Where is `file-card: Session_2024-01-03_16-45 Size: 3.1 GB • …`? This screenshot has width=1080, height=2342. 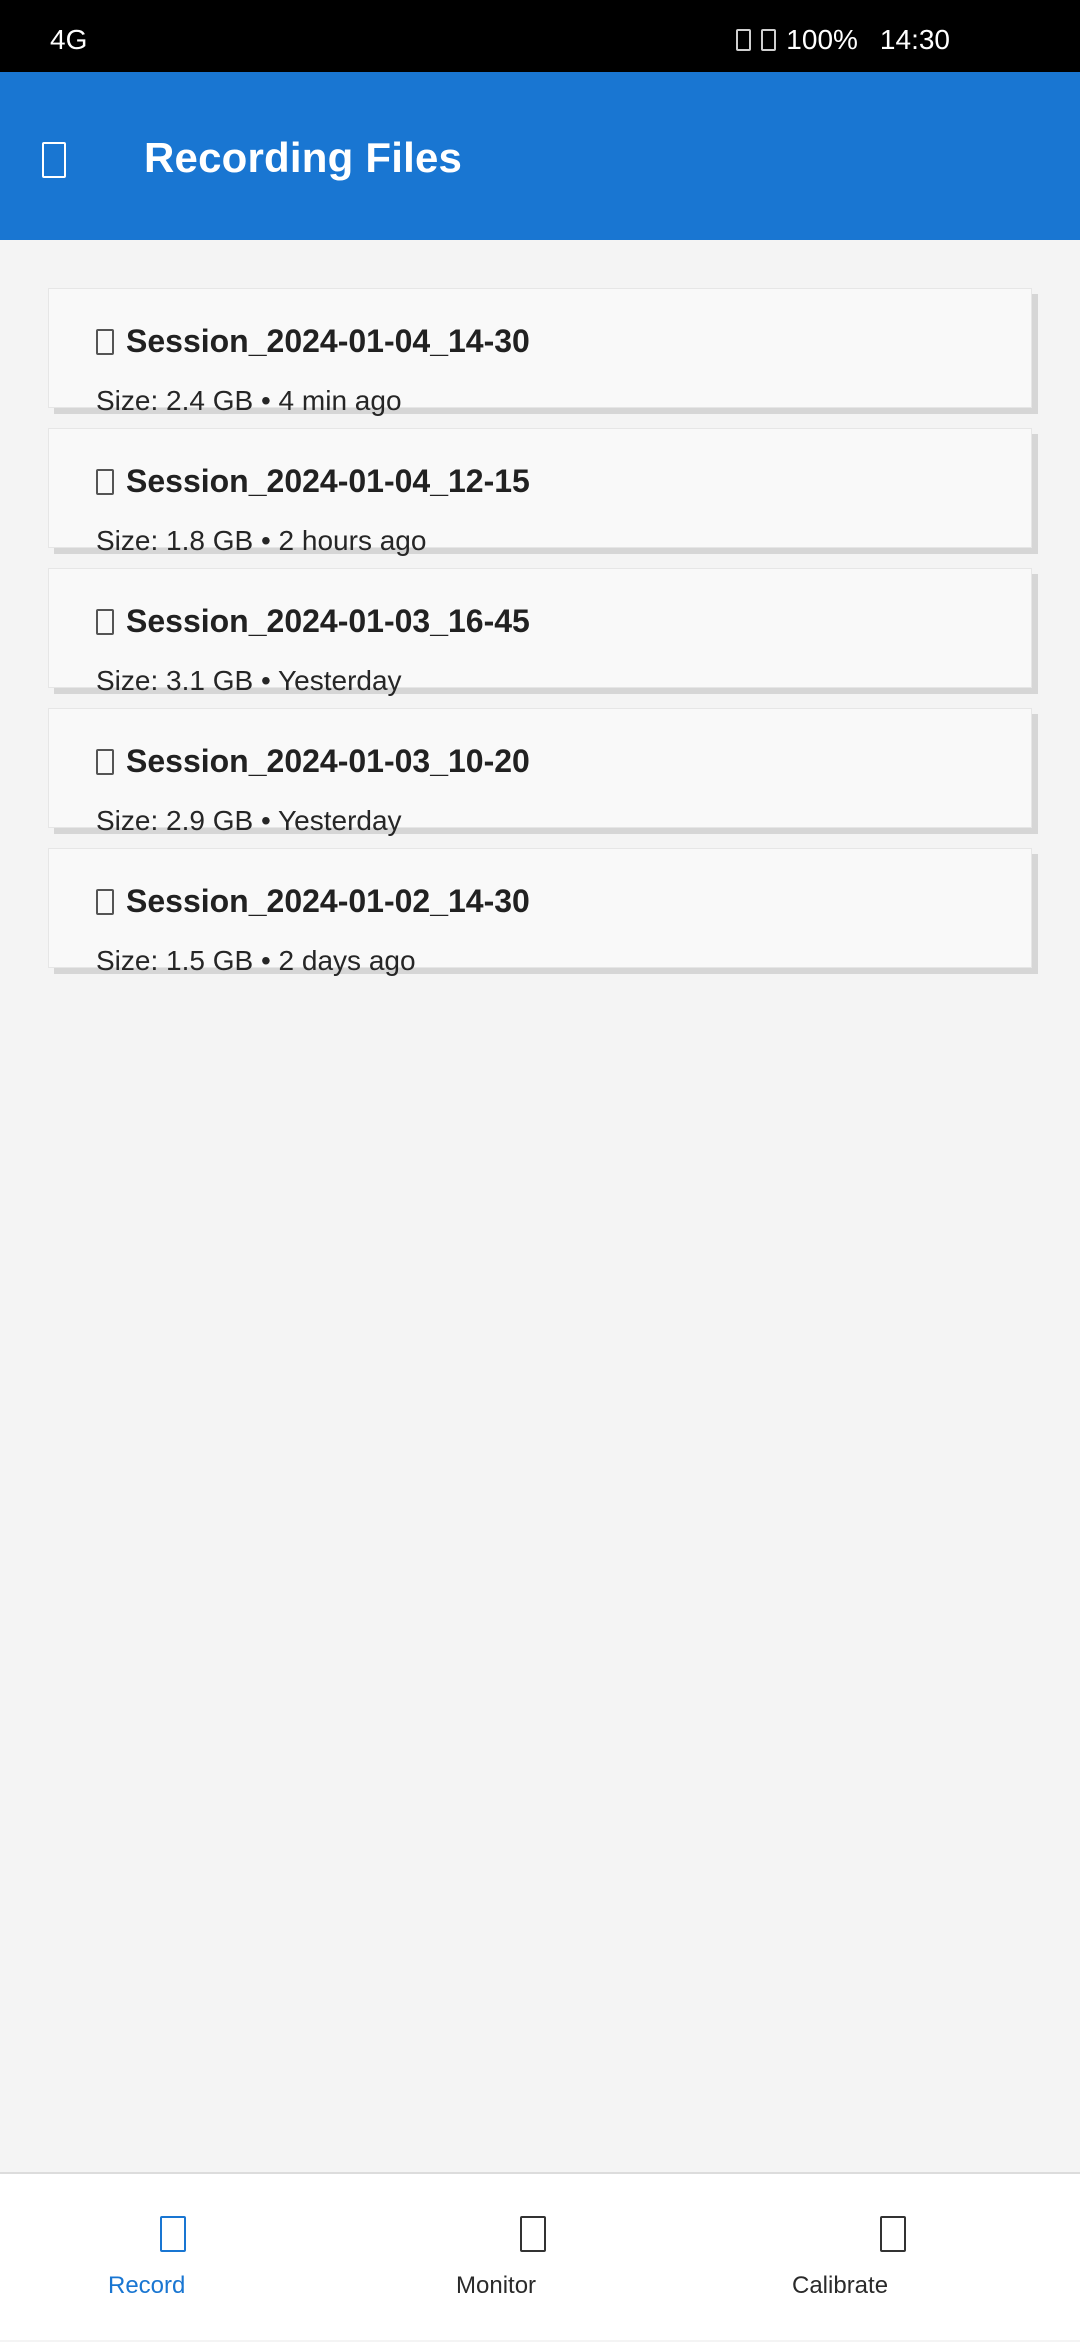
file-card: Session_2024-01-03_16-45 Size: 3.1 GB • … is located at coordinates (540, 632).